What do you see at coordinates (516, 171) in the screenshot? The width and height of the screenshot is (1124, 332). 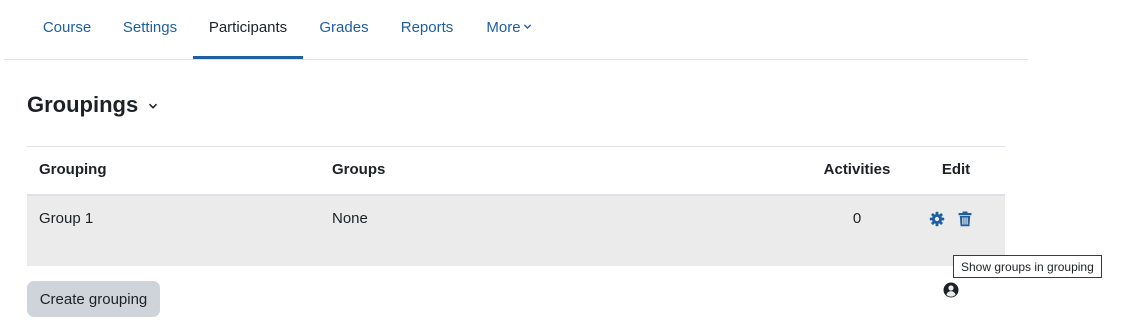 I see `table-header: Grouping Groups Activities Edit` at bounding box center [516, 171].